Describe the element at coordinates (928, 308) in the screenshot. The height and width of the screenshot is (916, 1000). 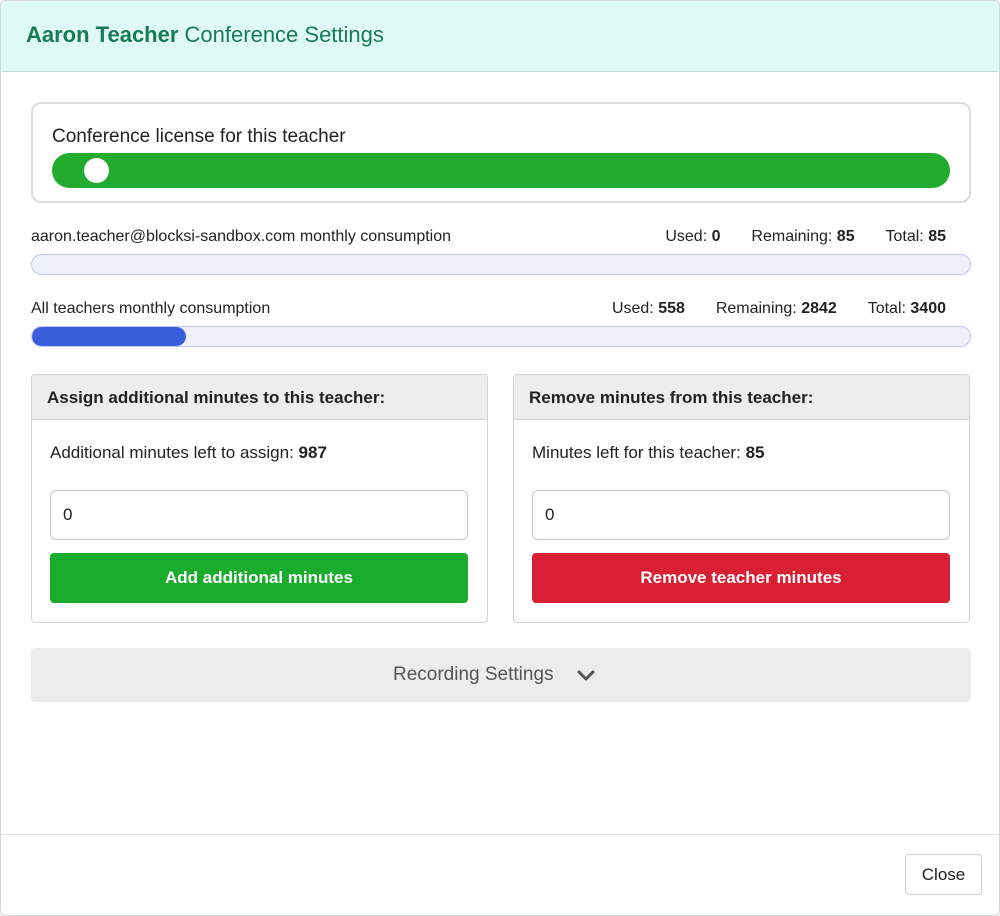
I see `total-value: 3400` at that location.